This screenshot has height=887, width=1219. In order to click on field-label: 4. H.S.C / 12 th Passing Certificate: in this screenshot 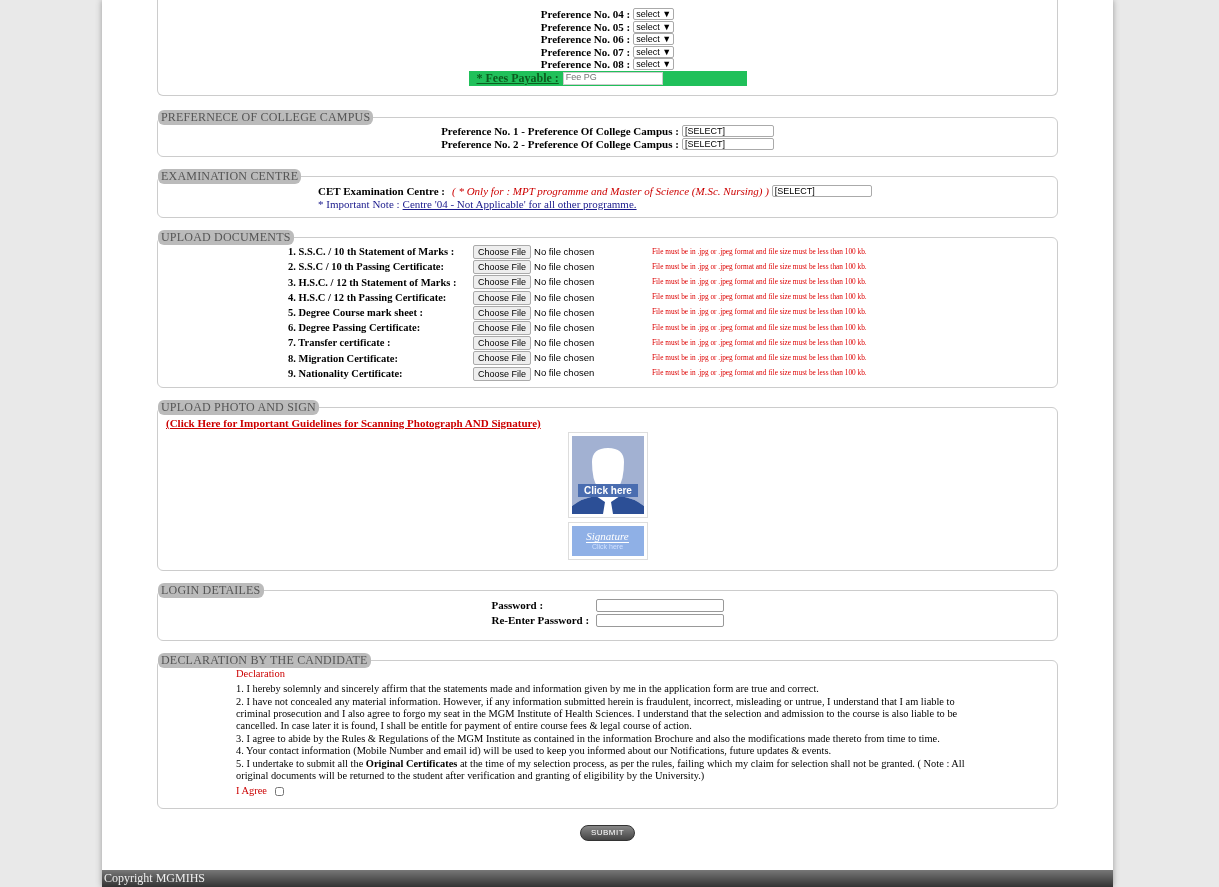, I will do `click(368, 297)`.